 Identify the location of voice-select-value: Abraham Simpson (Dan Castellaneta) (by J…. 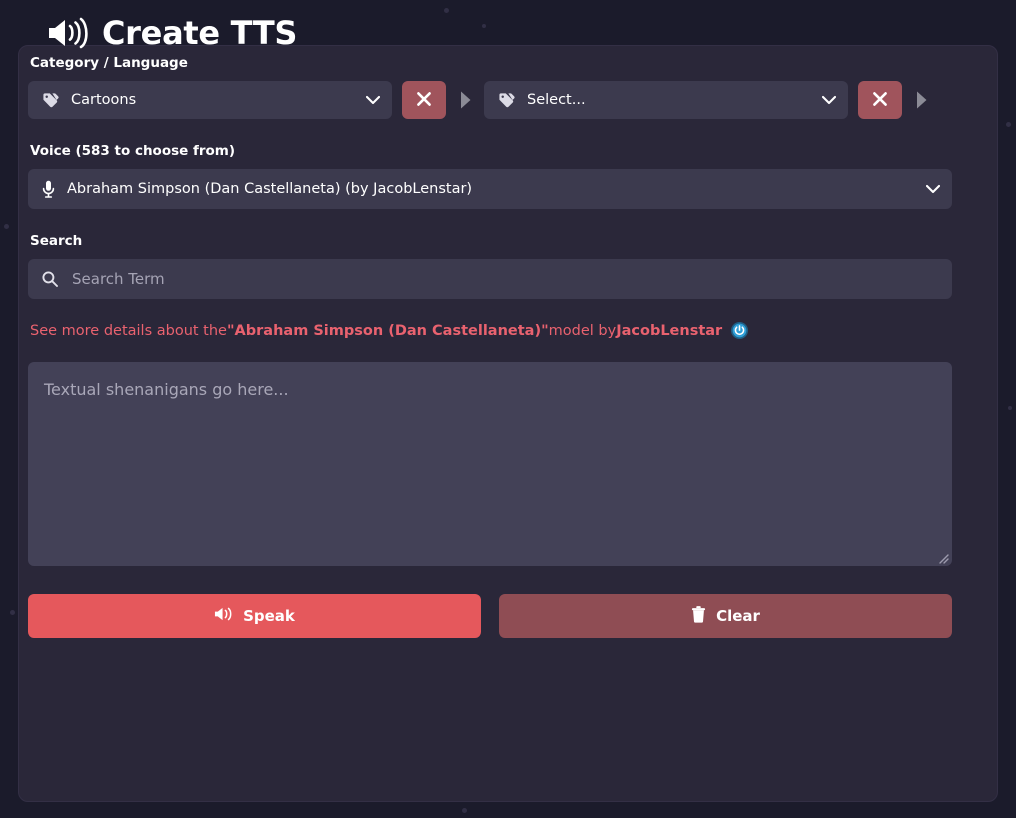
(270, 189).